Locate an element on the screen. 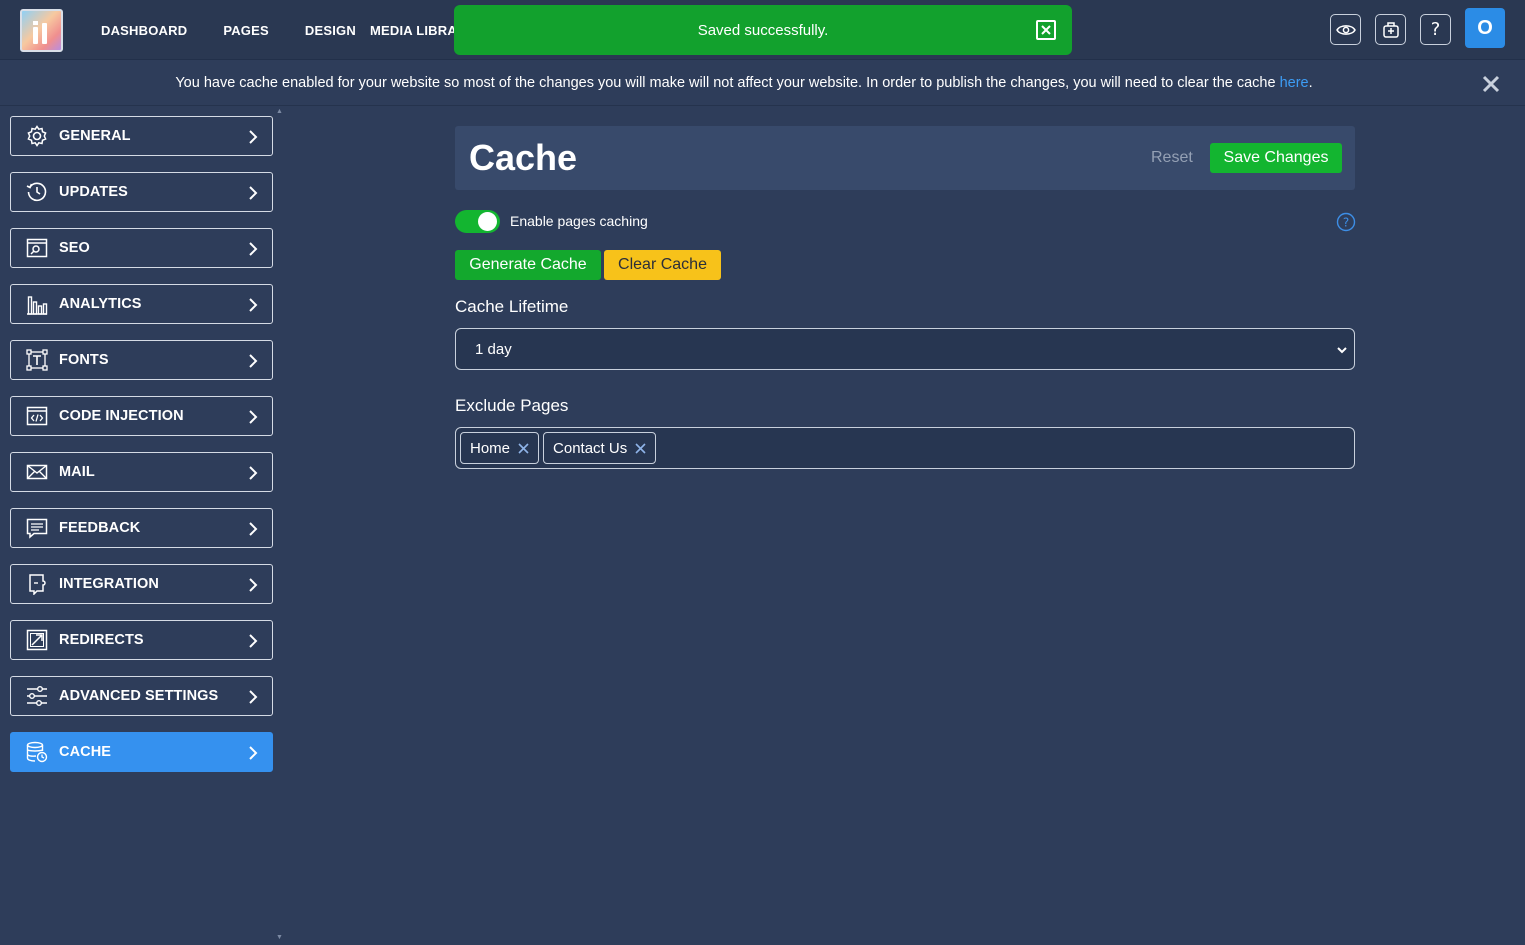 Image resolution: width=1525 pixels, height=945 pixels. sidebar-item-redirects: REDIRECTS is located at coordinates (141, 640).